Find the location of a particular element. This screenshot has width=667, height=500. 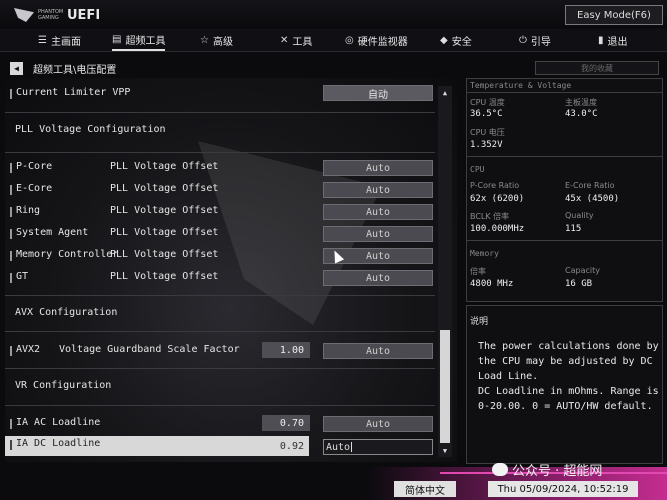

nav-label: 高级 is located at coordinates (222, 42).